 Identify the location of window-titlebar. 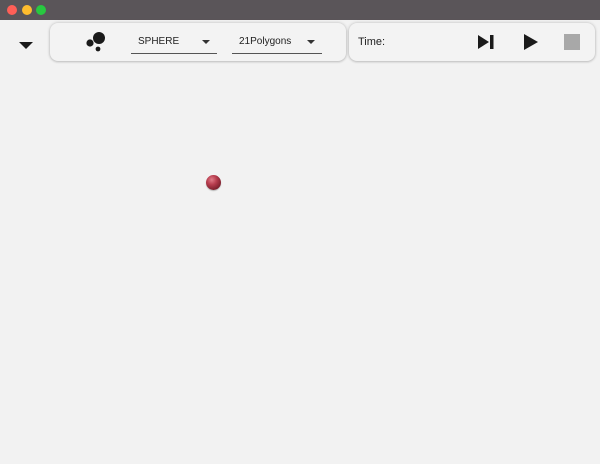
(300, 10).